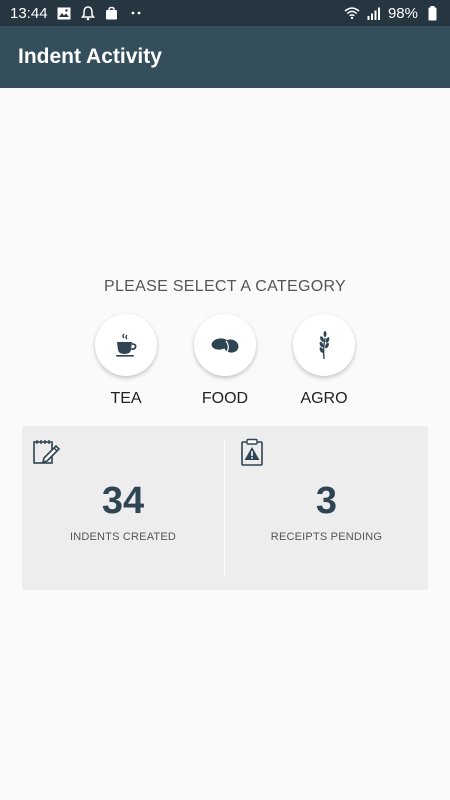 The height and width of the screenshot is (800, 450). I want to click on app-title: Indent Activity, so click(90, 56).